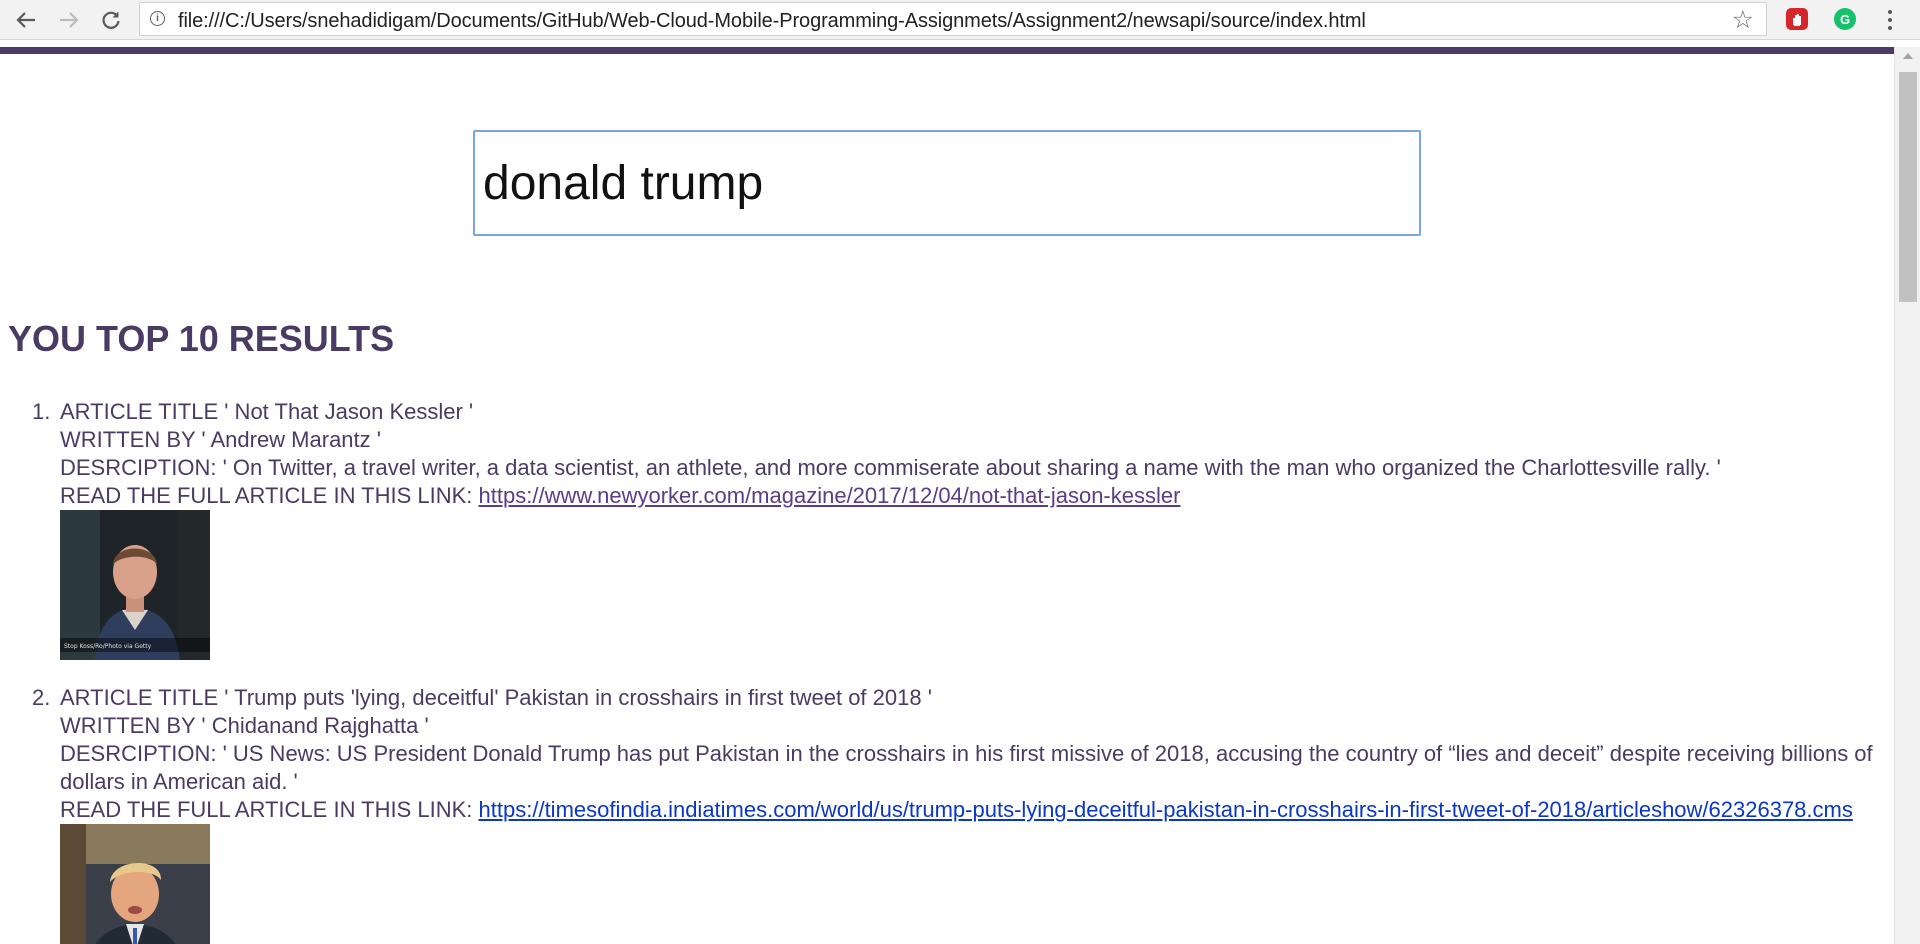  Describe the element at coordinates (1845, 19) in the screenshot. I see `grammarly-extension-icon: G` at that location.